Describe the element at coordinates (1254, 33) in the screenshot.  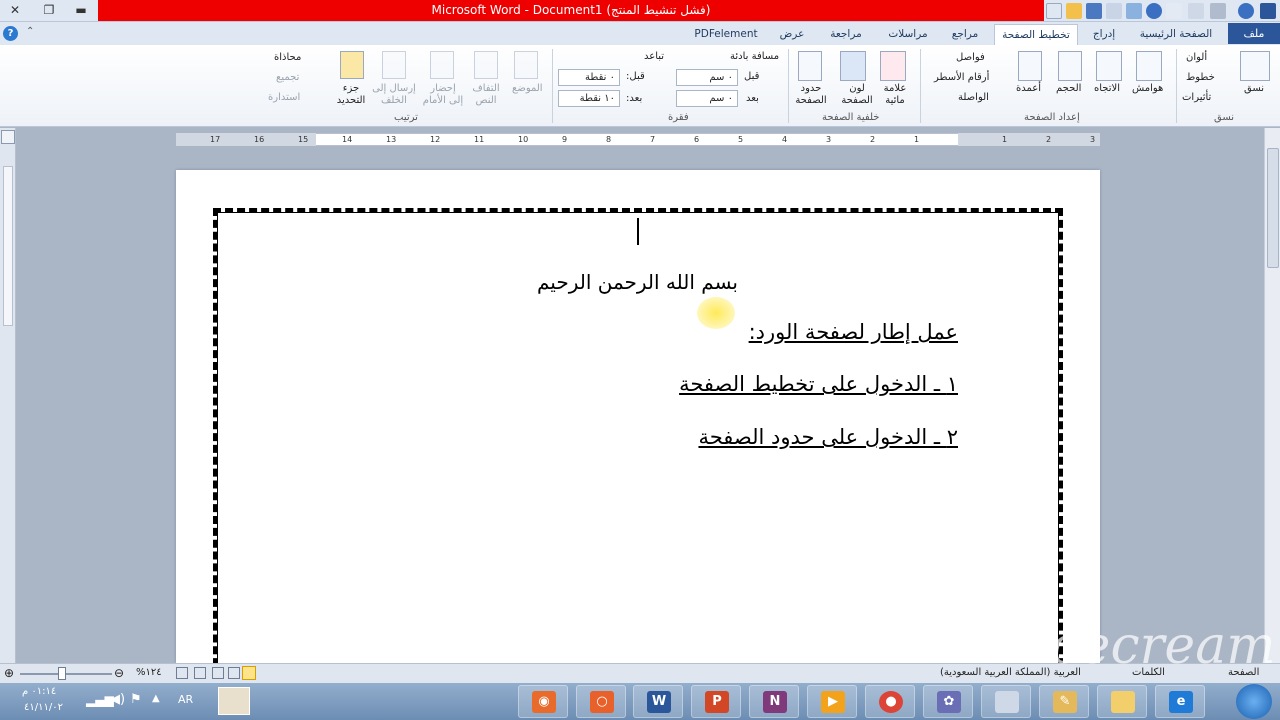
I see `tab-file: ملف` at that location.